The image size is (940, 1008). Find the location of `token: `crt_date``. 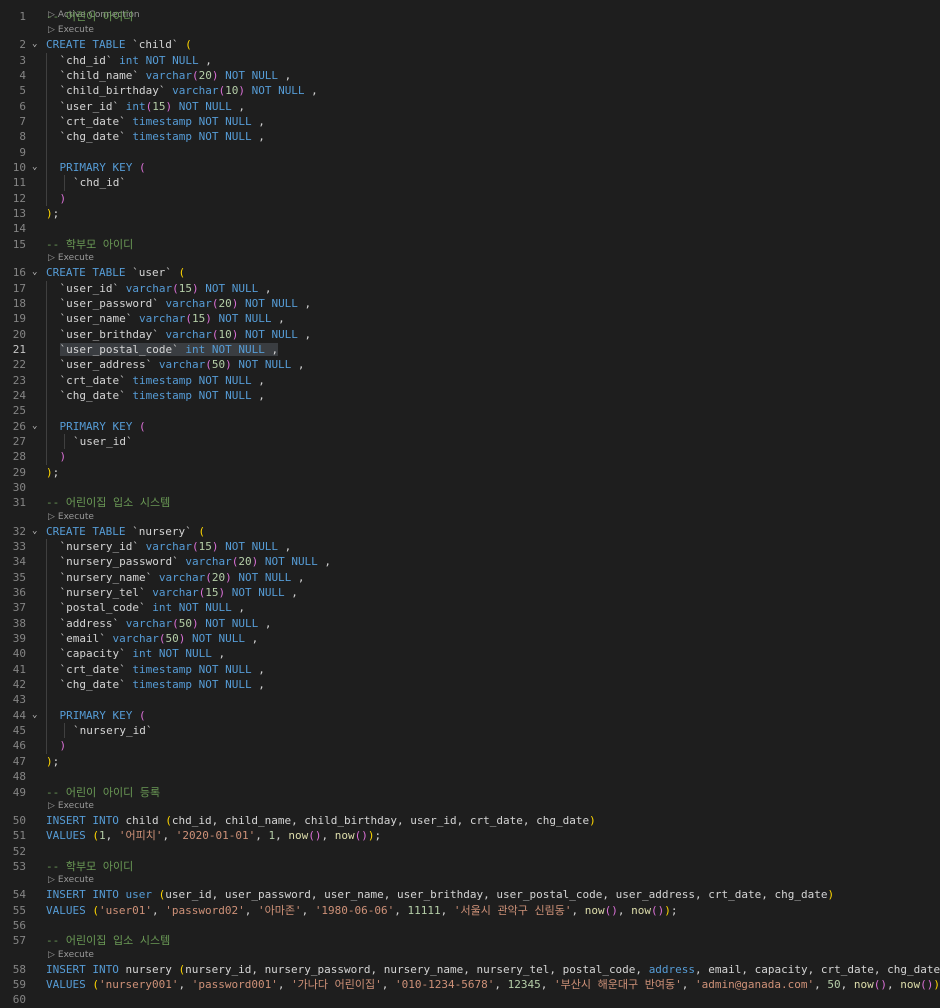

token: `crt_date` is located at coordinates (96, 380).